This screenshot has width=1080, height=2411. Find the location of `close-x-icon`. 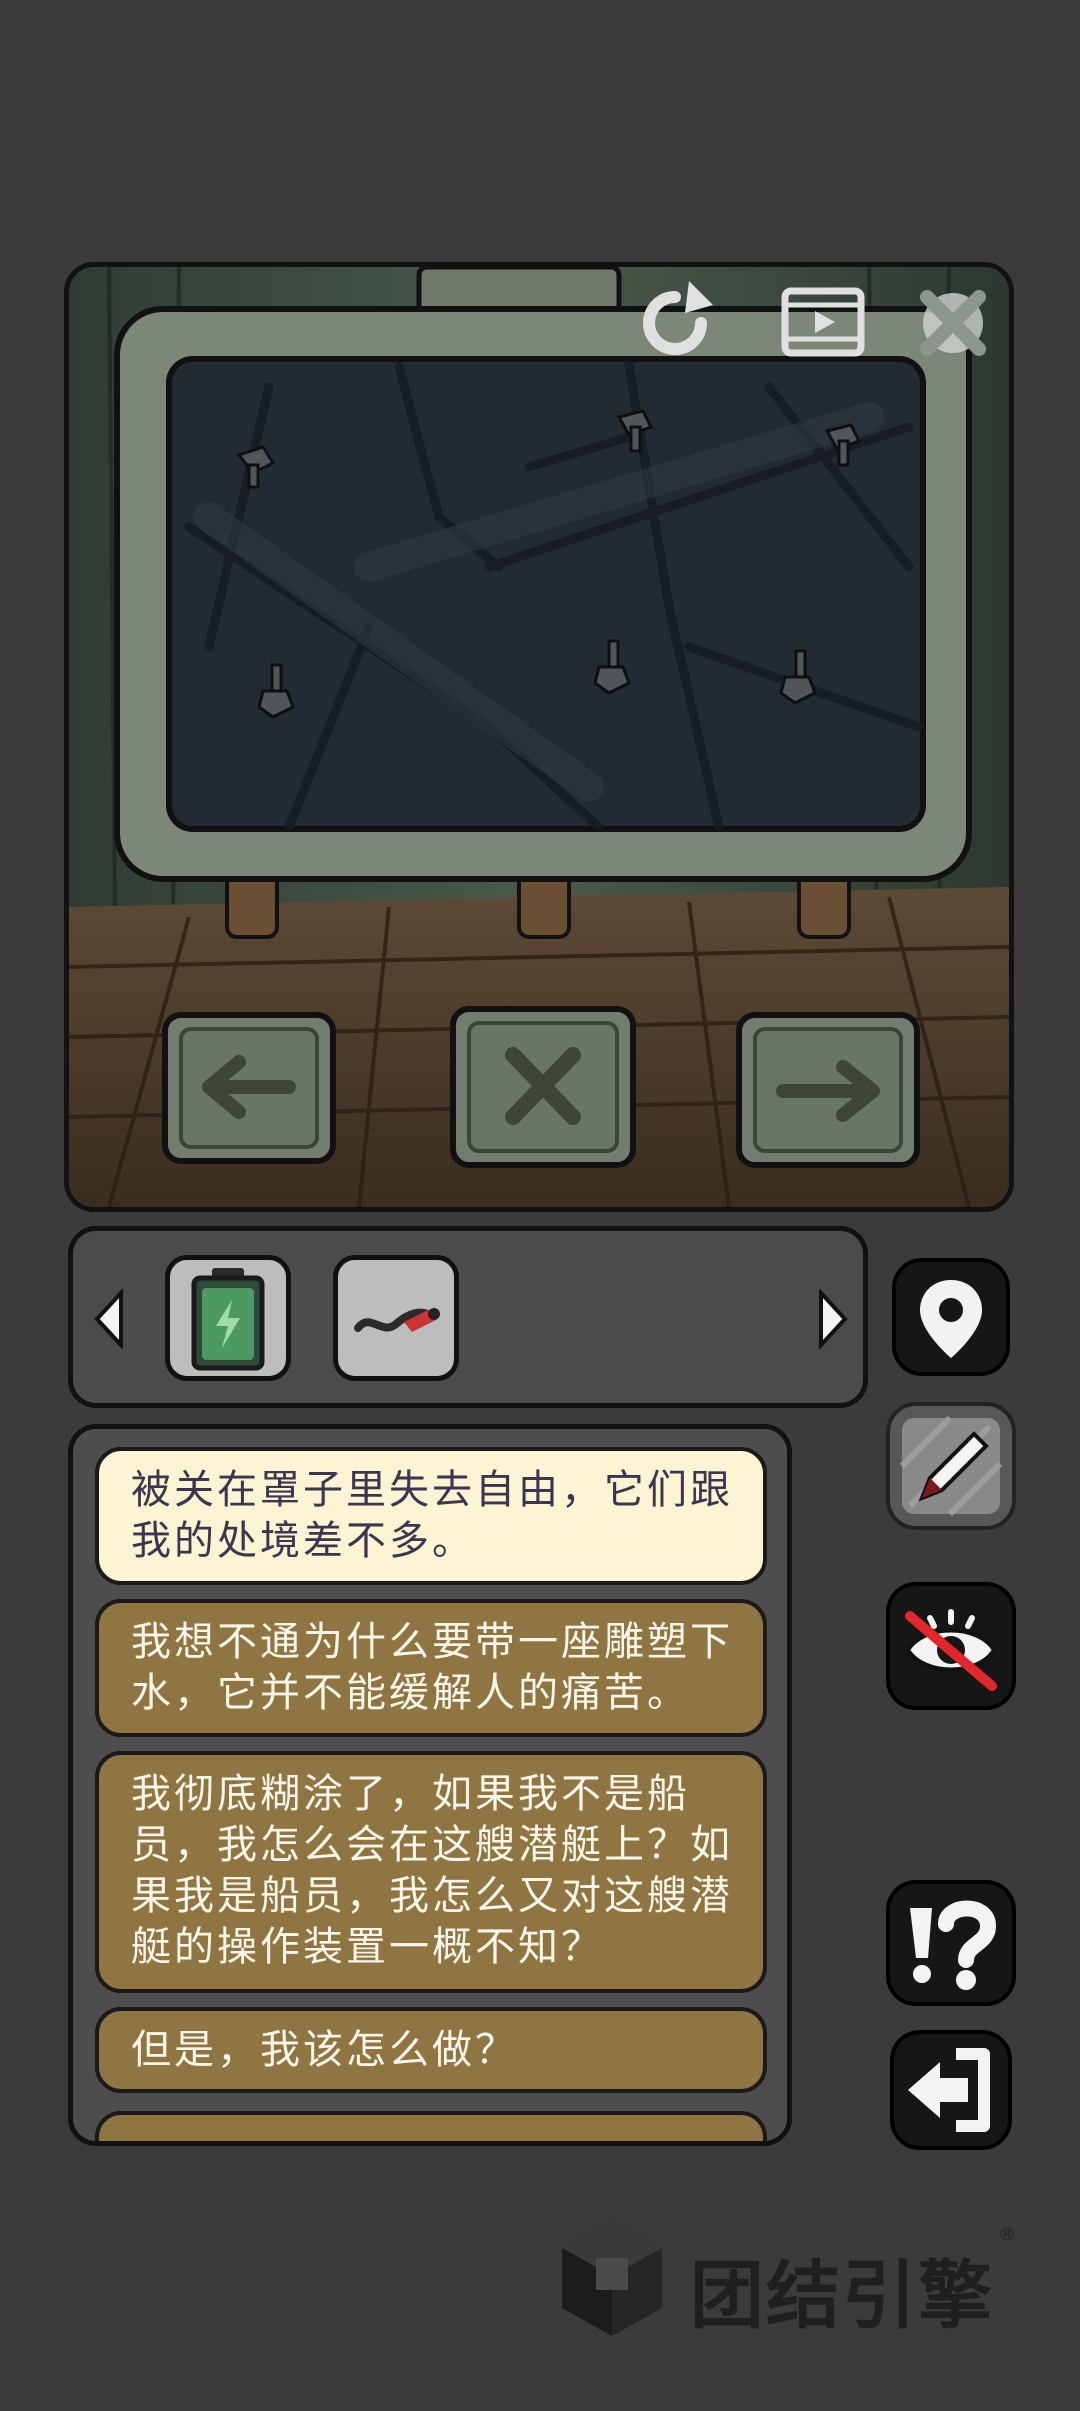

close-x-icon is located at coordinates (543, 1087).